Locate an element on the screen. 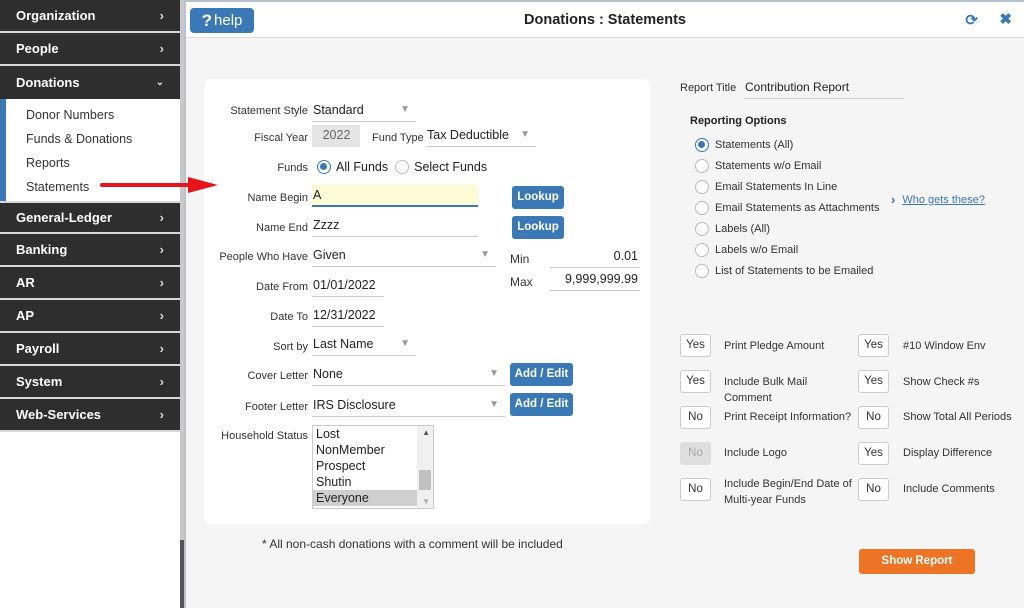  listbox-option: Prospect is located at coordinates (365, 466).